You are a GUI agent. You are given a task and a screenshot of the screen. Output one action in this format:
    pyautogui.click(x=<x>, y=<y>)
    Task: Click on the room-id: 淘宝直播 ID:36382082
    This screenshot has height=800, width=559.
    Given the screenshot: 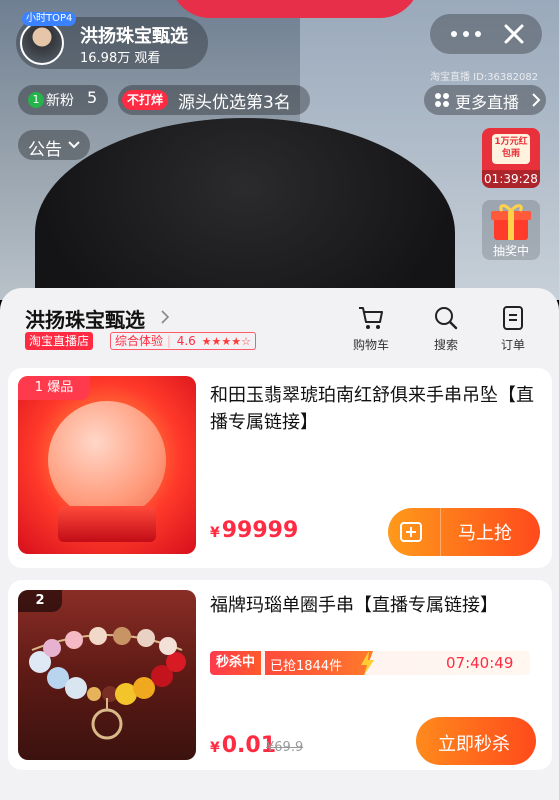 What is the action you would take?
    pyautogui.click(x=484, y=77)
    